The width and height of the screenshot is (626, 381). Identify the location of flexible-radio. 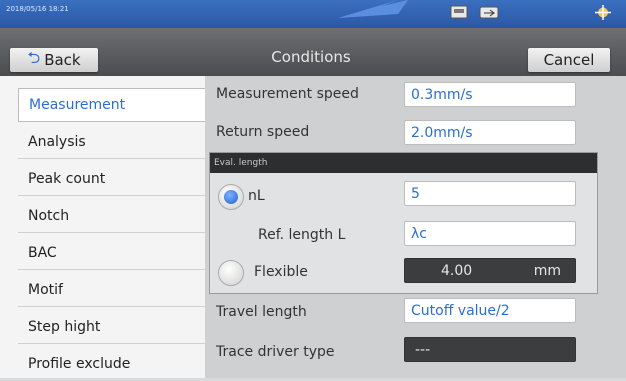
(231, 273).